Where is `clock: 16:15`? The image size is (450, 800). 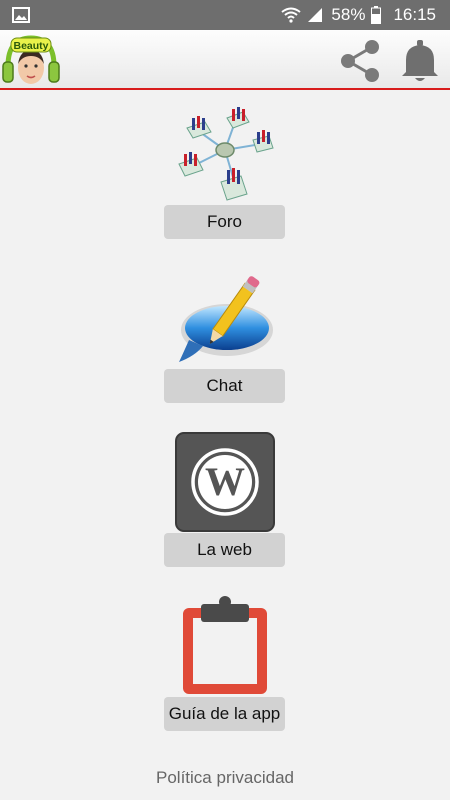 clock: 16:15 is located at coordinates (414, 14).